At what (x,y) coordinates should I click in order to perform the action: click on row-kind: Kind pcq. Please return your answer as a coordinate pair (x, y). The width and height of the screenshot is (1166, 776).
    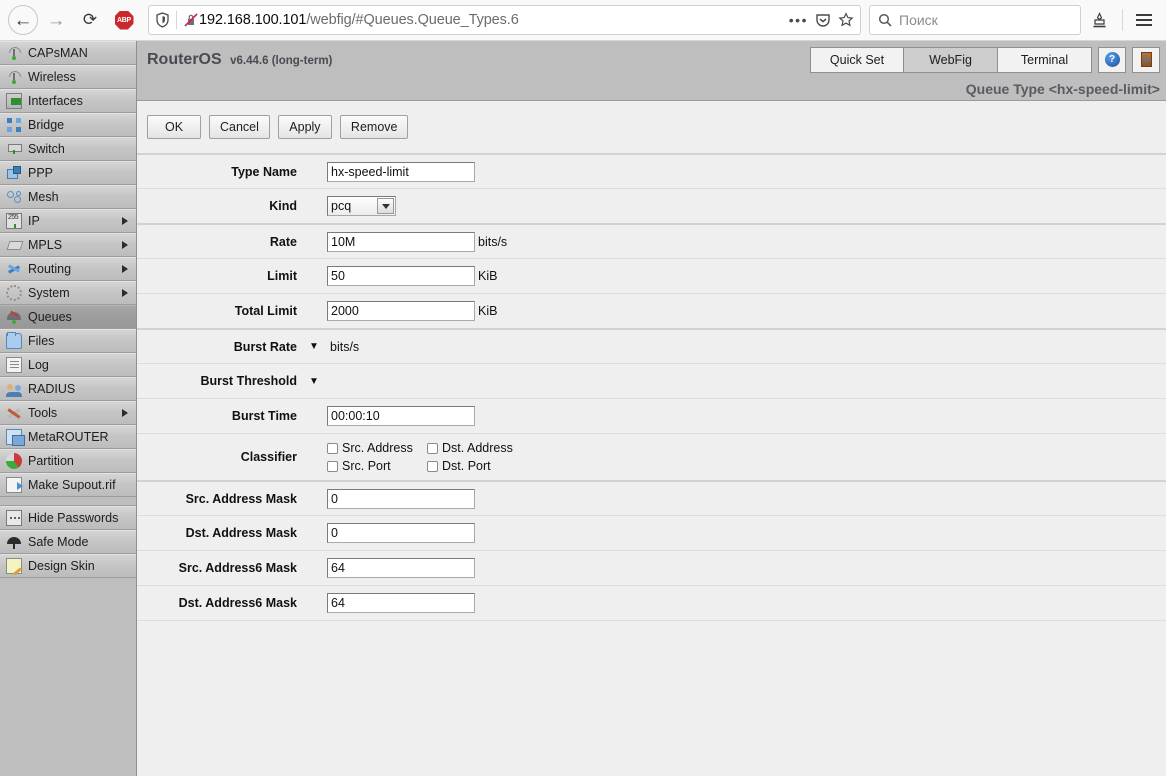
    Looking at the image, I should click on (651, 205).